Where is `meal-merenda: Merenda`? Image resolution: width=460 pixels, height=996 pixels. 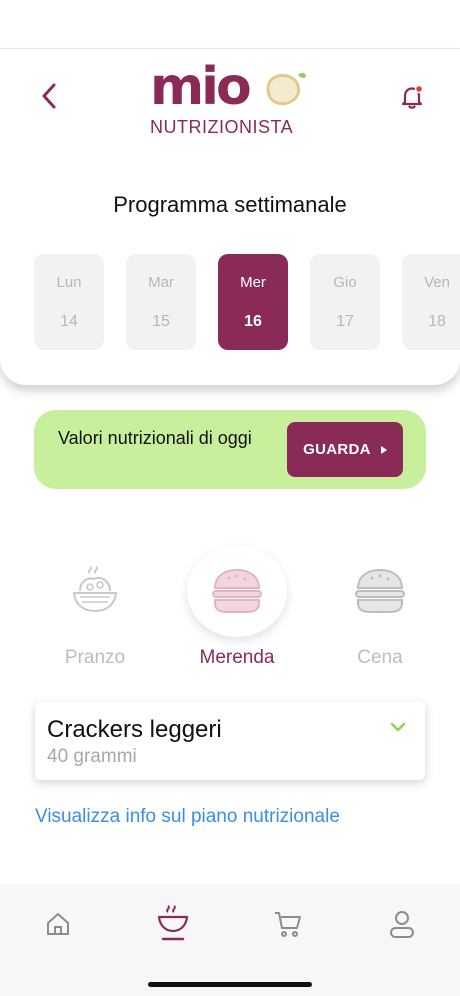
meal-merenda: Merenda is located at coordinates (237, 610).